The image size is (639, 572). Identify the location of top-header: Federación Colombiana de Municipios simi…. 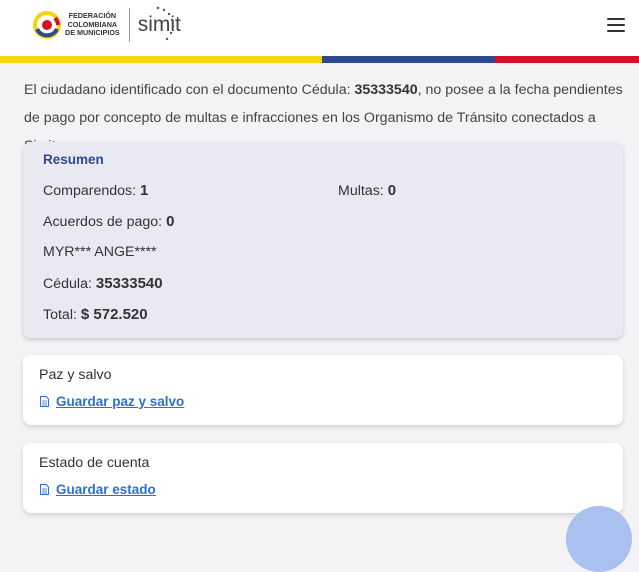
(319, 28).